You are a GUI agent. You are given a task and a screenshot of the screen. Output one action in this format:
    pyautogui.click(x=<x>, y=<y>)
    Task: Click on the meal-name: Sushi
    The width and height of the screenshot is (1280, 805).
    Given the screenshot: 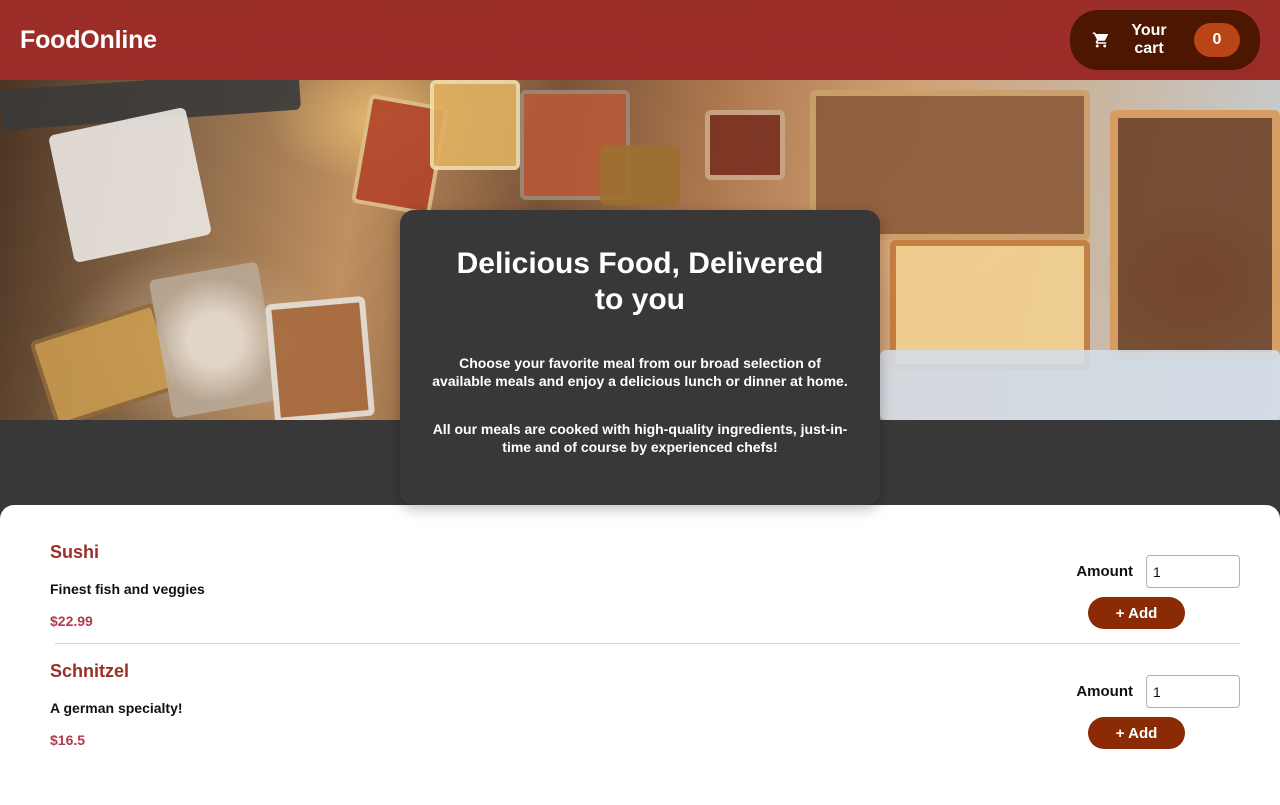 What is the action you would take?
    pyautogui.click(x=75, y=552)
    